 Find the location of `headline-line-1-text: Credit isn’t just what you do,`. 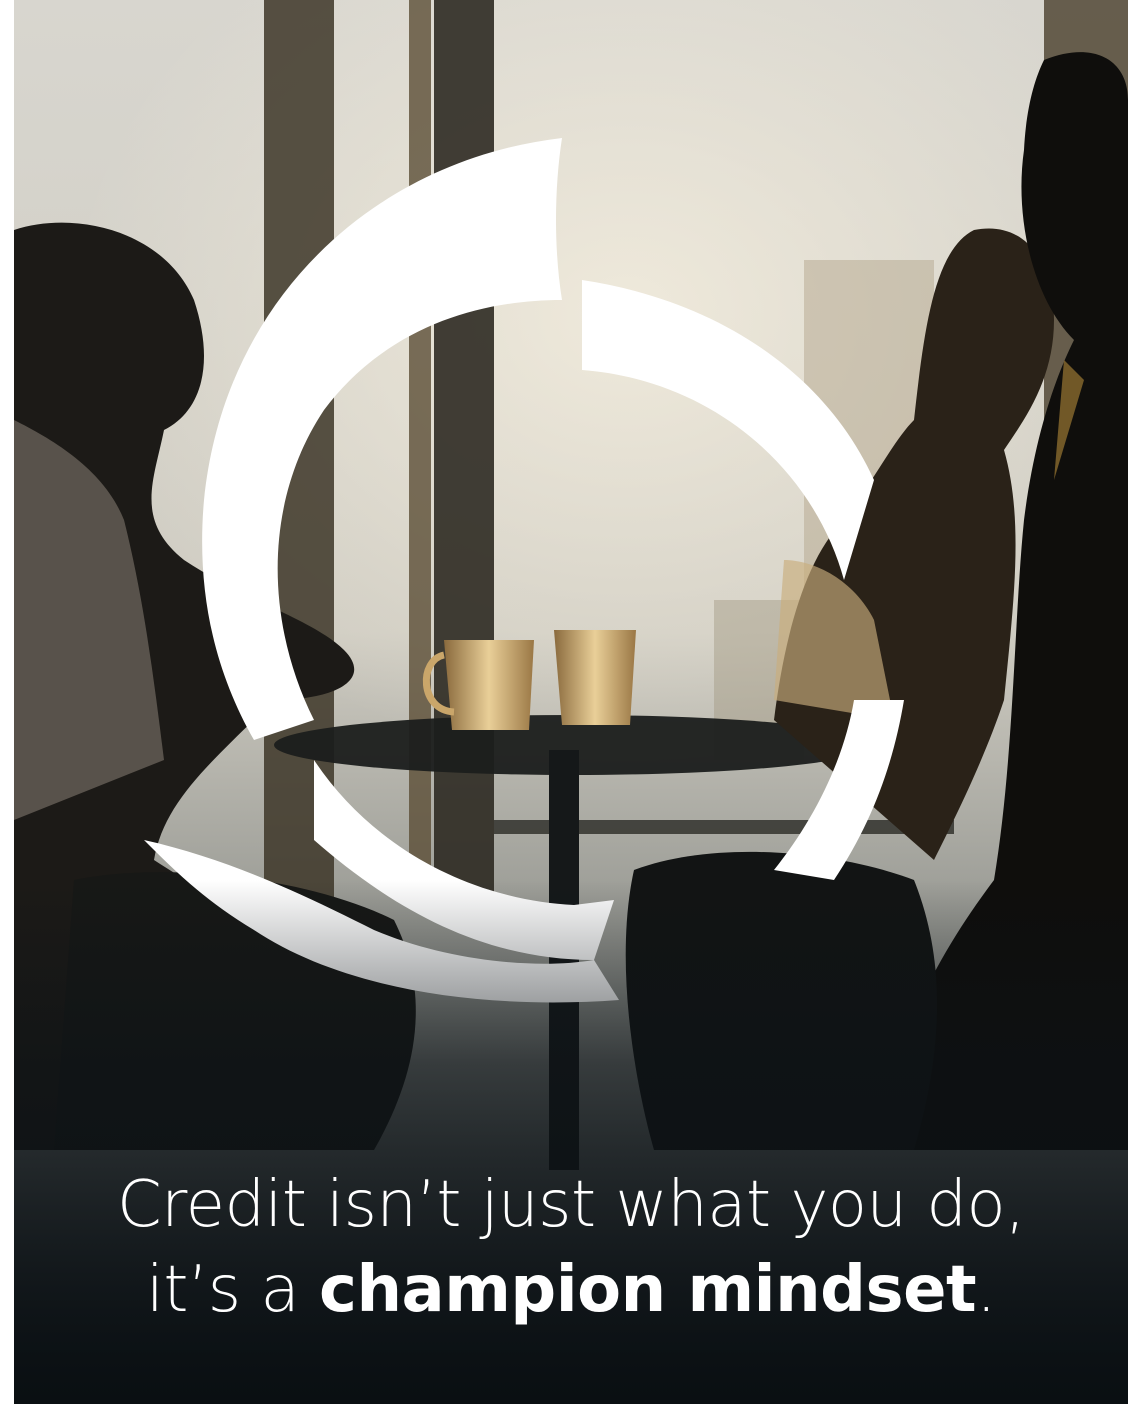

headline-line-1-text: Credit isn’t just what you do, is located at coordinates (571, 1205).